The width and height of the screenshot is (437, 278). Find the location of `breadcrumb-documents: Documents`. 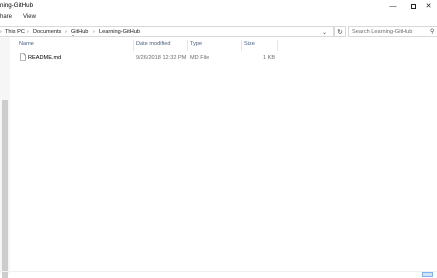

breadcrumb-documents: Documents is located at coordinates (47, 32).